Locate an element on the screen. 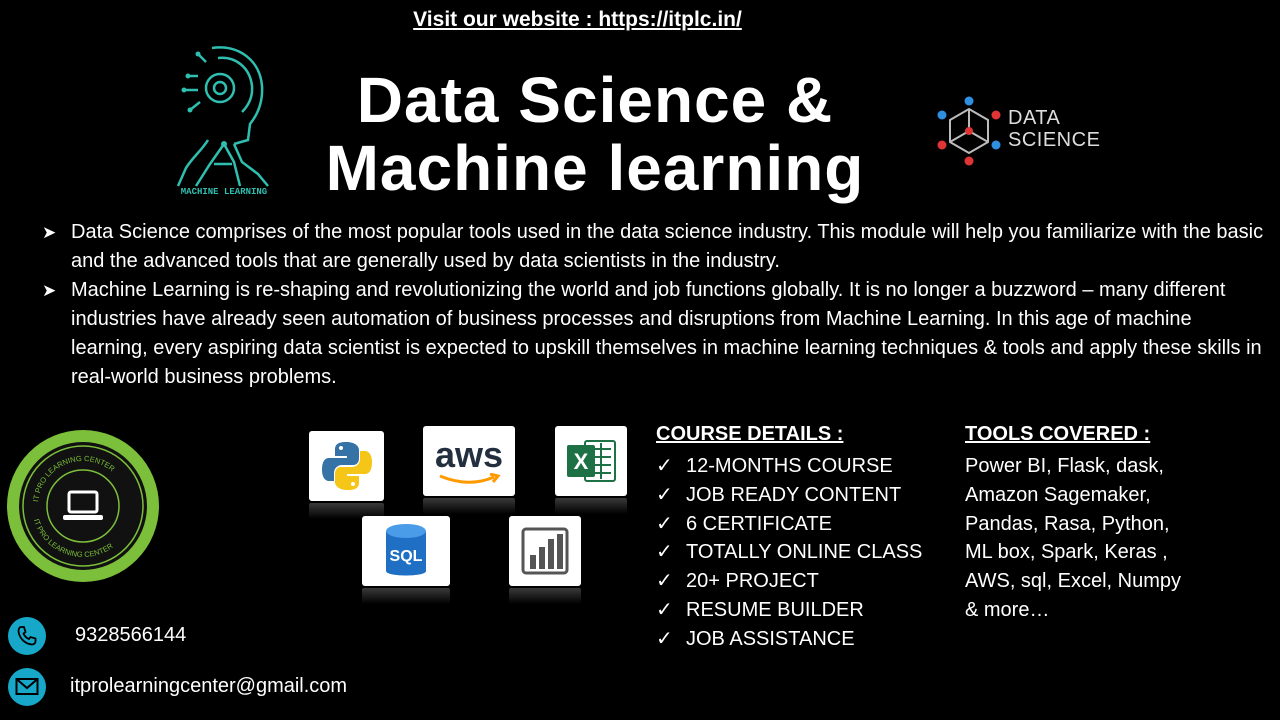  powerbi-tile is located at coordinates (545, 551).